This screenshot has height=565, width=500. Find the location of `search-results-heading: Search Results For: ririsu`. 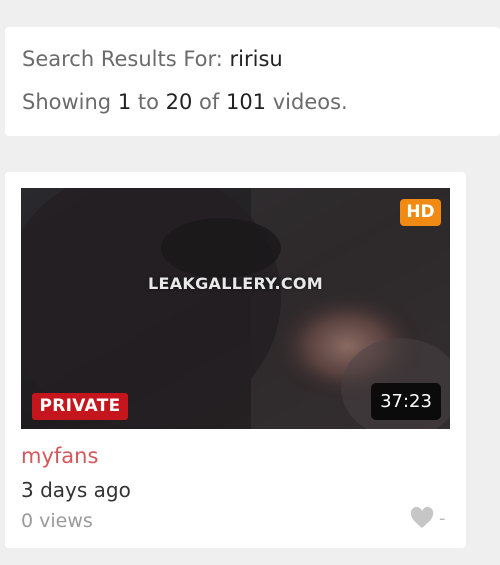

search-results-heading: Search Results For: ririsu is located at coordinates (152, 59).